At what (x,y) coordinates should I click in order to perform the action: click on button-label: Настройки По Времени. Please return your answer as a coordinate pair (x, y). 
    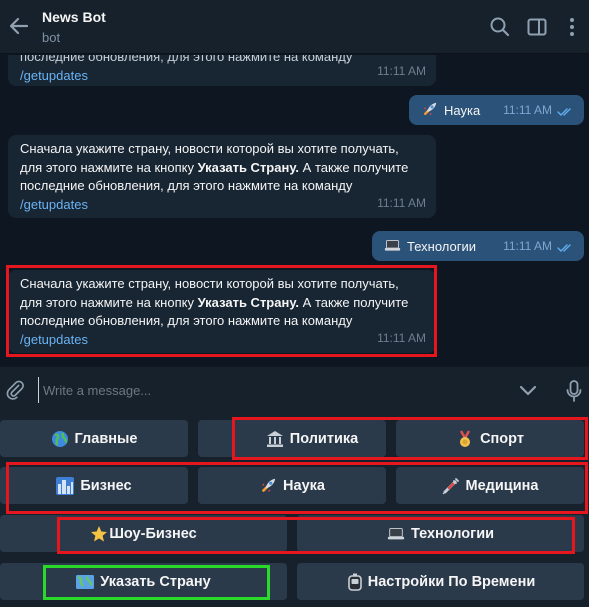
    Looking at the image, I should click on (451, 581).